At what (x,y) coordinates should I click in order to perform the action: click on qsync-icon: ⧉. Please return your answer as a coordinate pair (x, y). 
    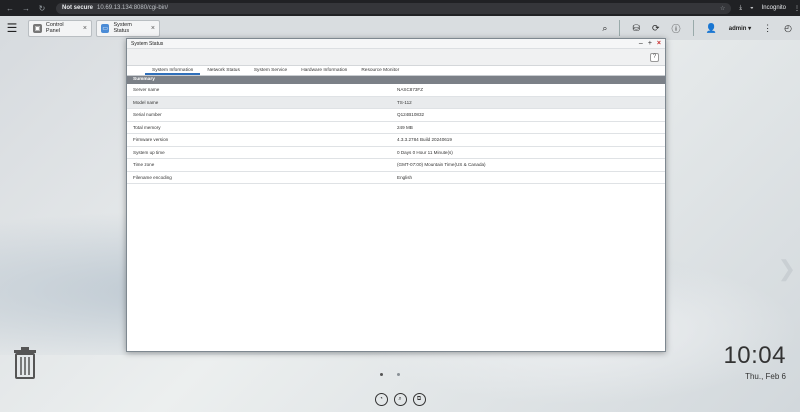
    Looking at the image, I should click on (419, 399).